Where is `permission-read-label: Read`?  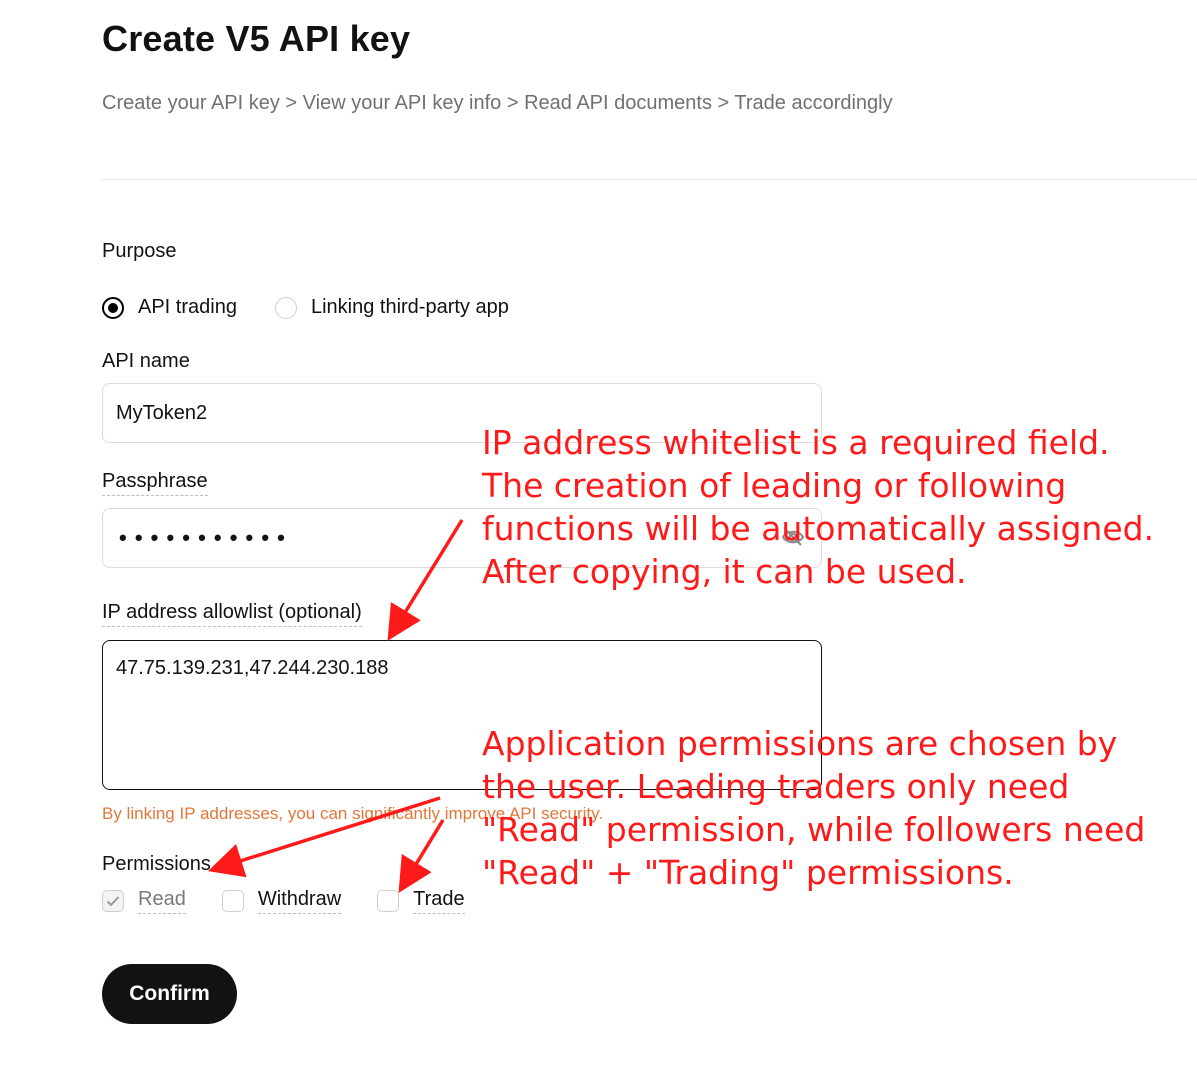 permission-read-label: Read is located at coordinates (162, 901).